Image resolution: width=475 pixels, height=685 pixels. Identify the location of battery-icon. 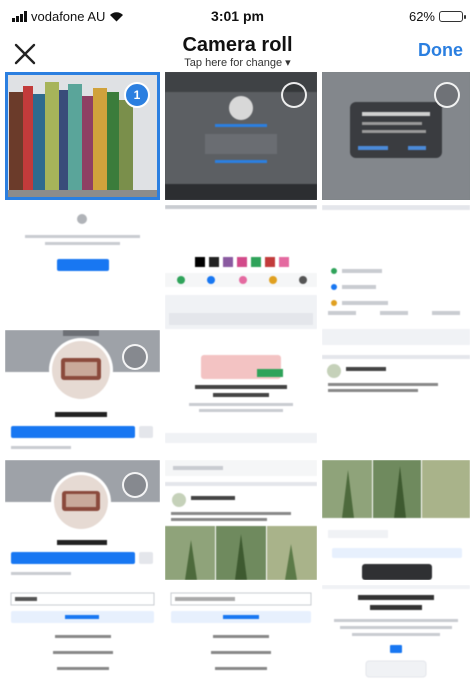
(452, 16).